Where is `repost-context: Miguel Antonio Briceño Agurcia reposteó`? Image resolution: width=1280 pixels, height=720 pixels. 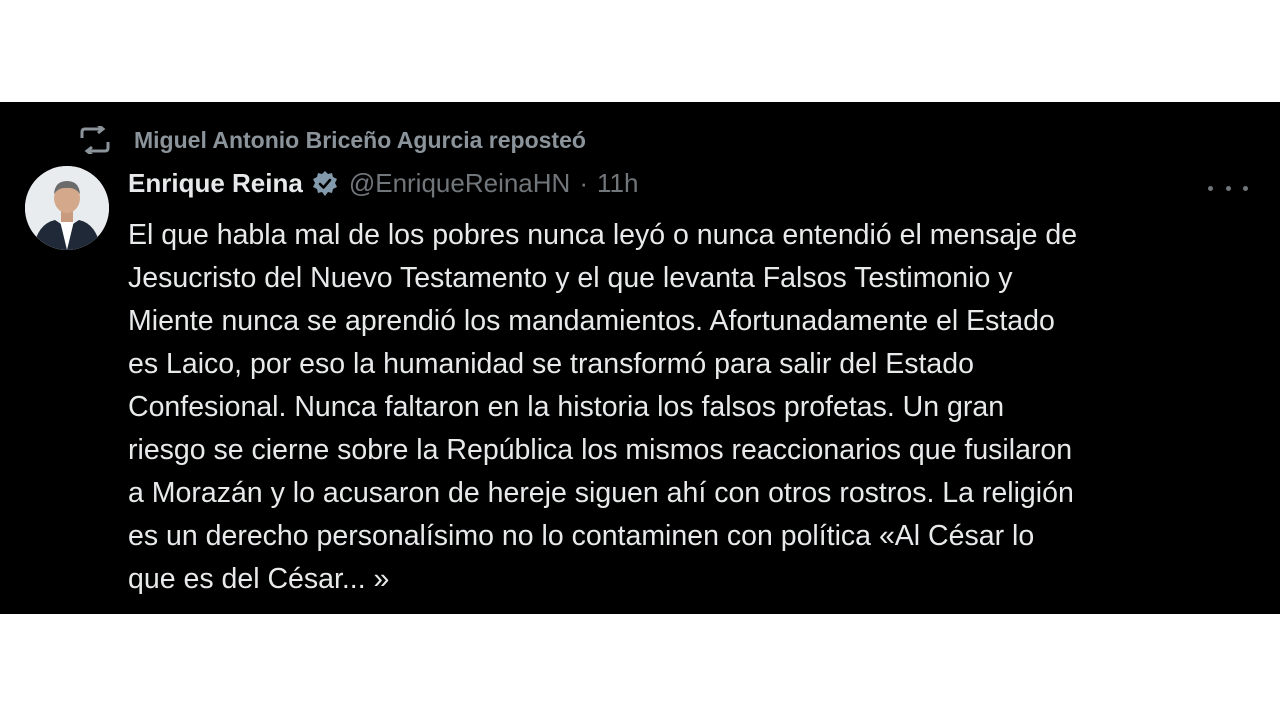
repost-context: Miguel Antonio Briceño Agurcia reposteó is located at coordinates (332, 140).